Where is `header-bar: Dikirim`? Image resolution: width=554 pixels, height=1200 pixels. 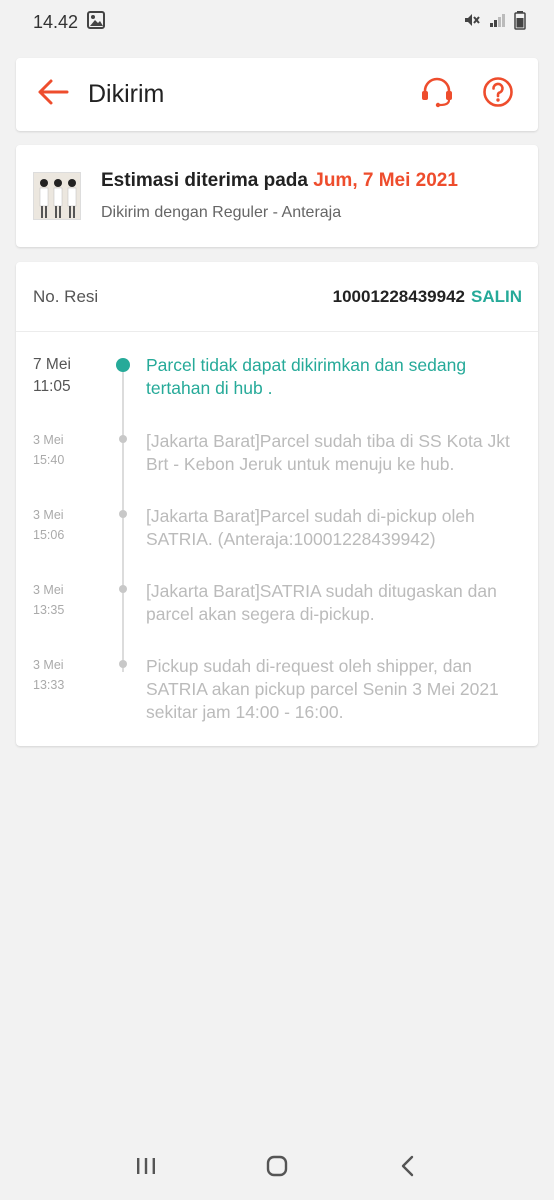
header-bar: Dikirim is located at coordinates (277, 94).